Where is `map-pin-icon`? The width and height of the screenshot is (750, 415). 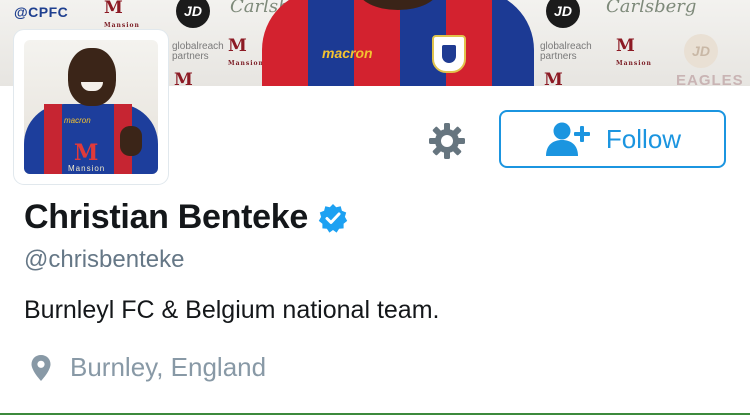
map-pin-icon is located at coordinates (41, 367).